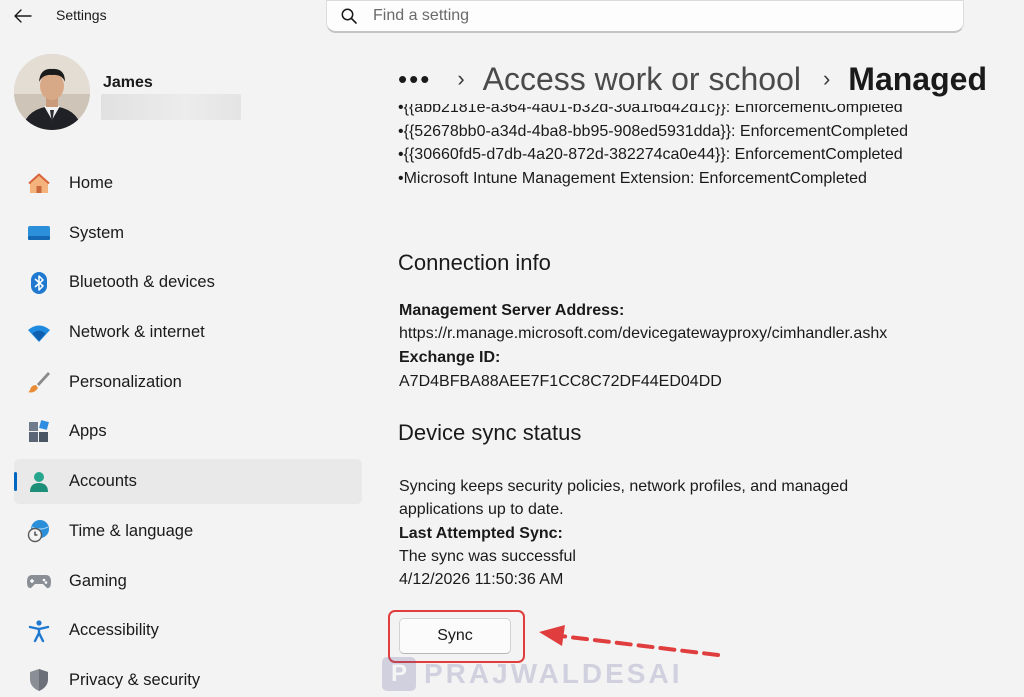 This screenshot has height=697, width=1024. Describe the element at coordinates (142, 282) in the screenshot. I see `sidebar-item-label: Bluetooth & devices` at that location.